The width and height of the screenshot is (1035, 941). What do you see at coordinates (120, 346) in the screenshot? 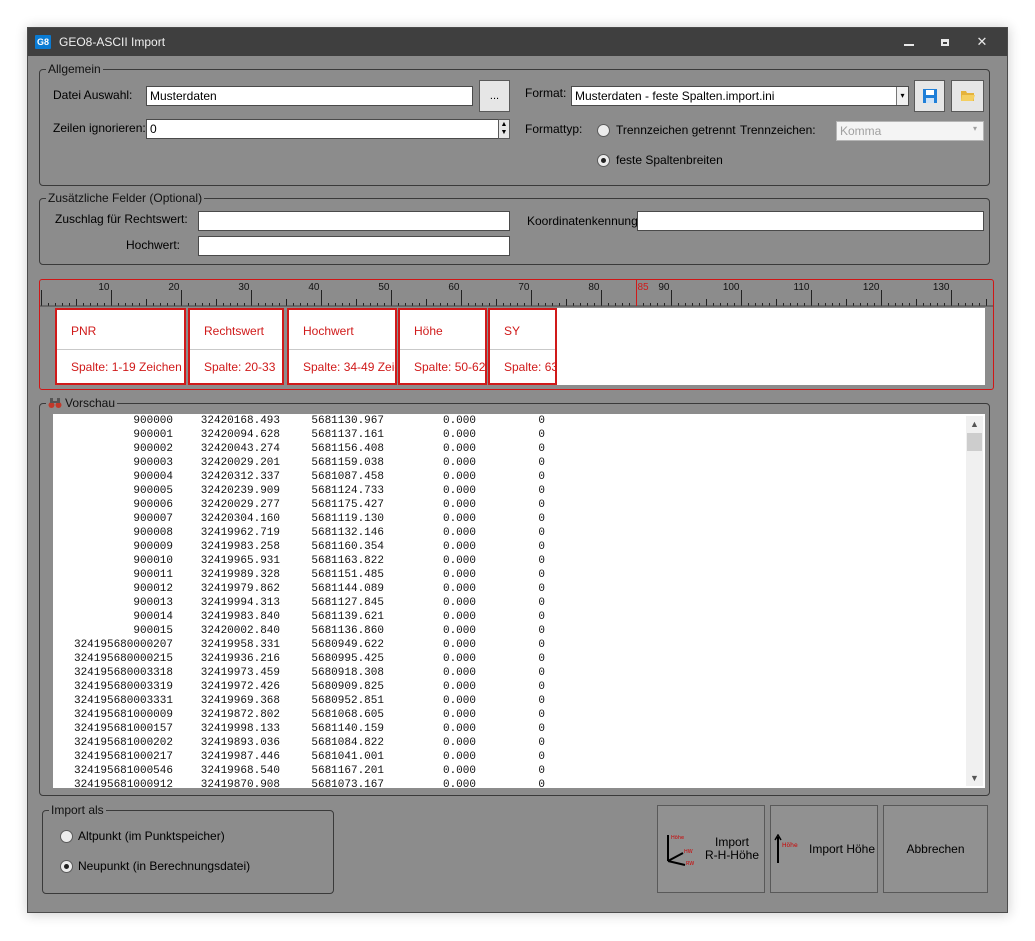
I see `column-box: PNR Spalte: 1-19 Zeichen` at bounding box center [120, 346].